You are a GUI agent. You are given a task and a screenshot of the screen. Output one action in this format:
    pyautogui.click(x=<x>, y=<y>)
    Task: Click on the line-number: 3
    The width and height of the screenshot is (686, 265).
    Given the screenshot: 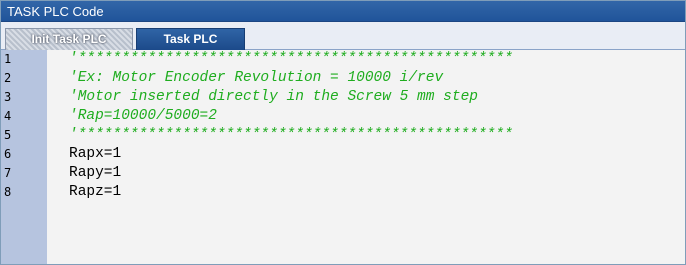 What is the action you would take?
    pyautogui.click(x=8, y=97)
    